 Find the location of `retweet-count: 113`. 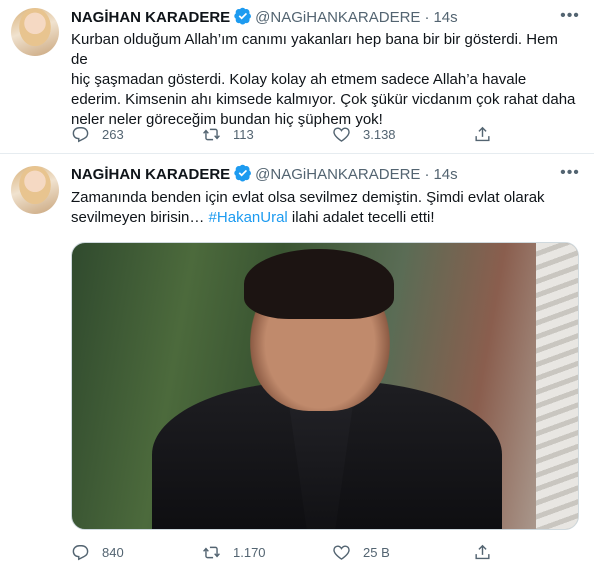

retweet-count: 113 is located at coordinates (243, 134).